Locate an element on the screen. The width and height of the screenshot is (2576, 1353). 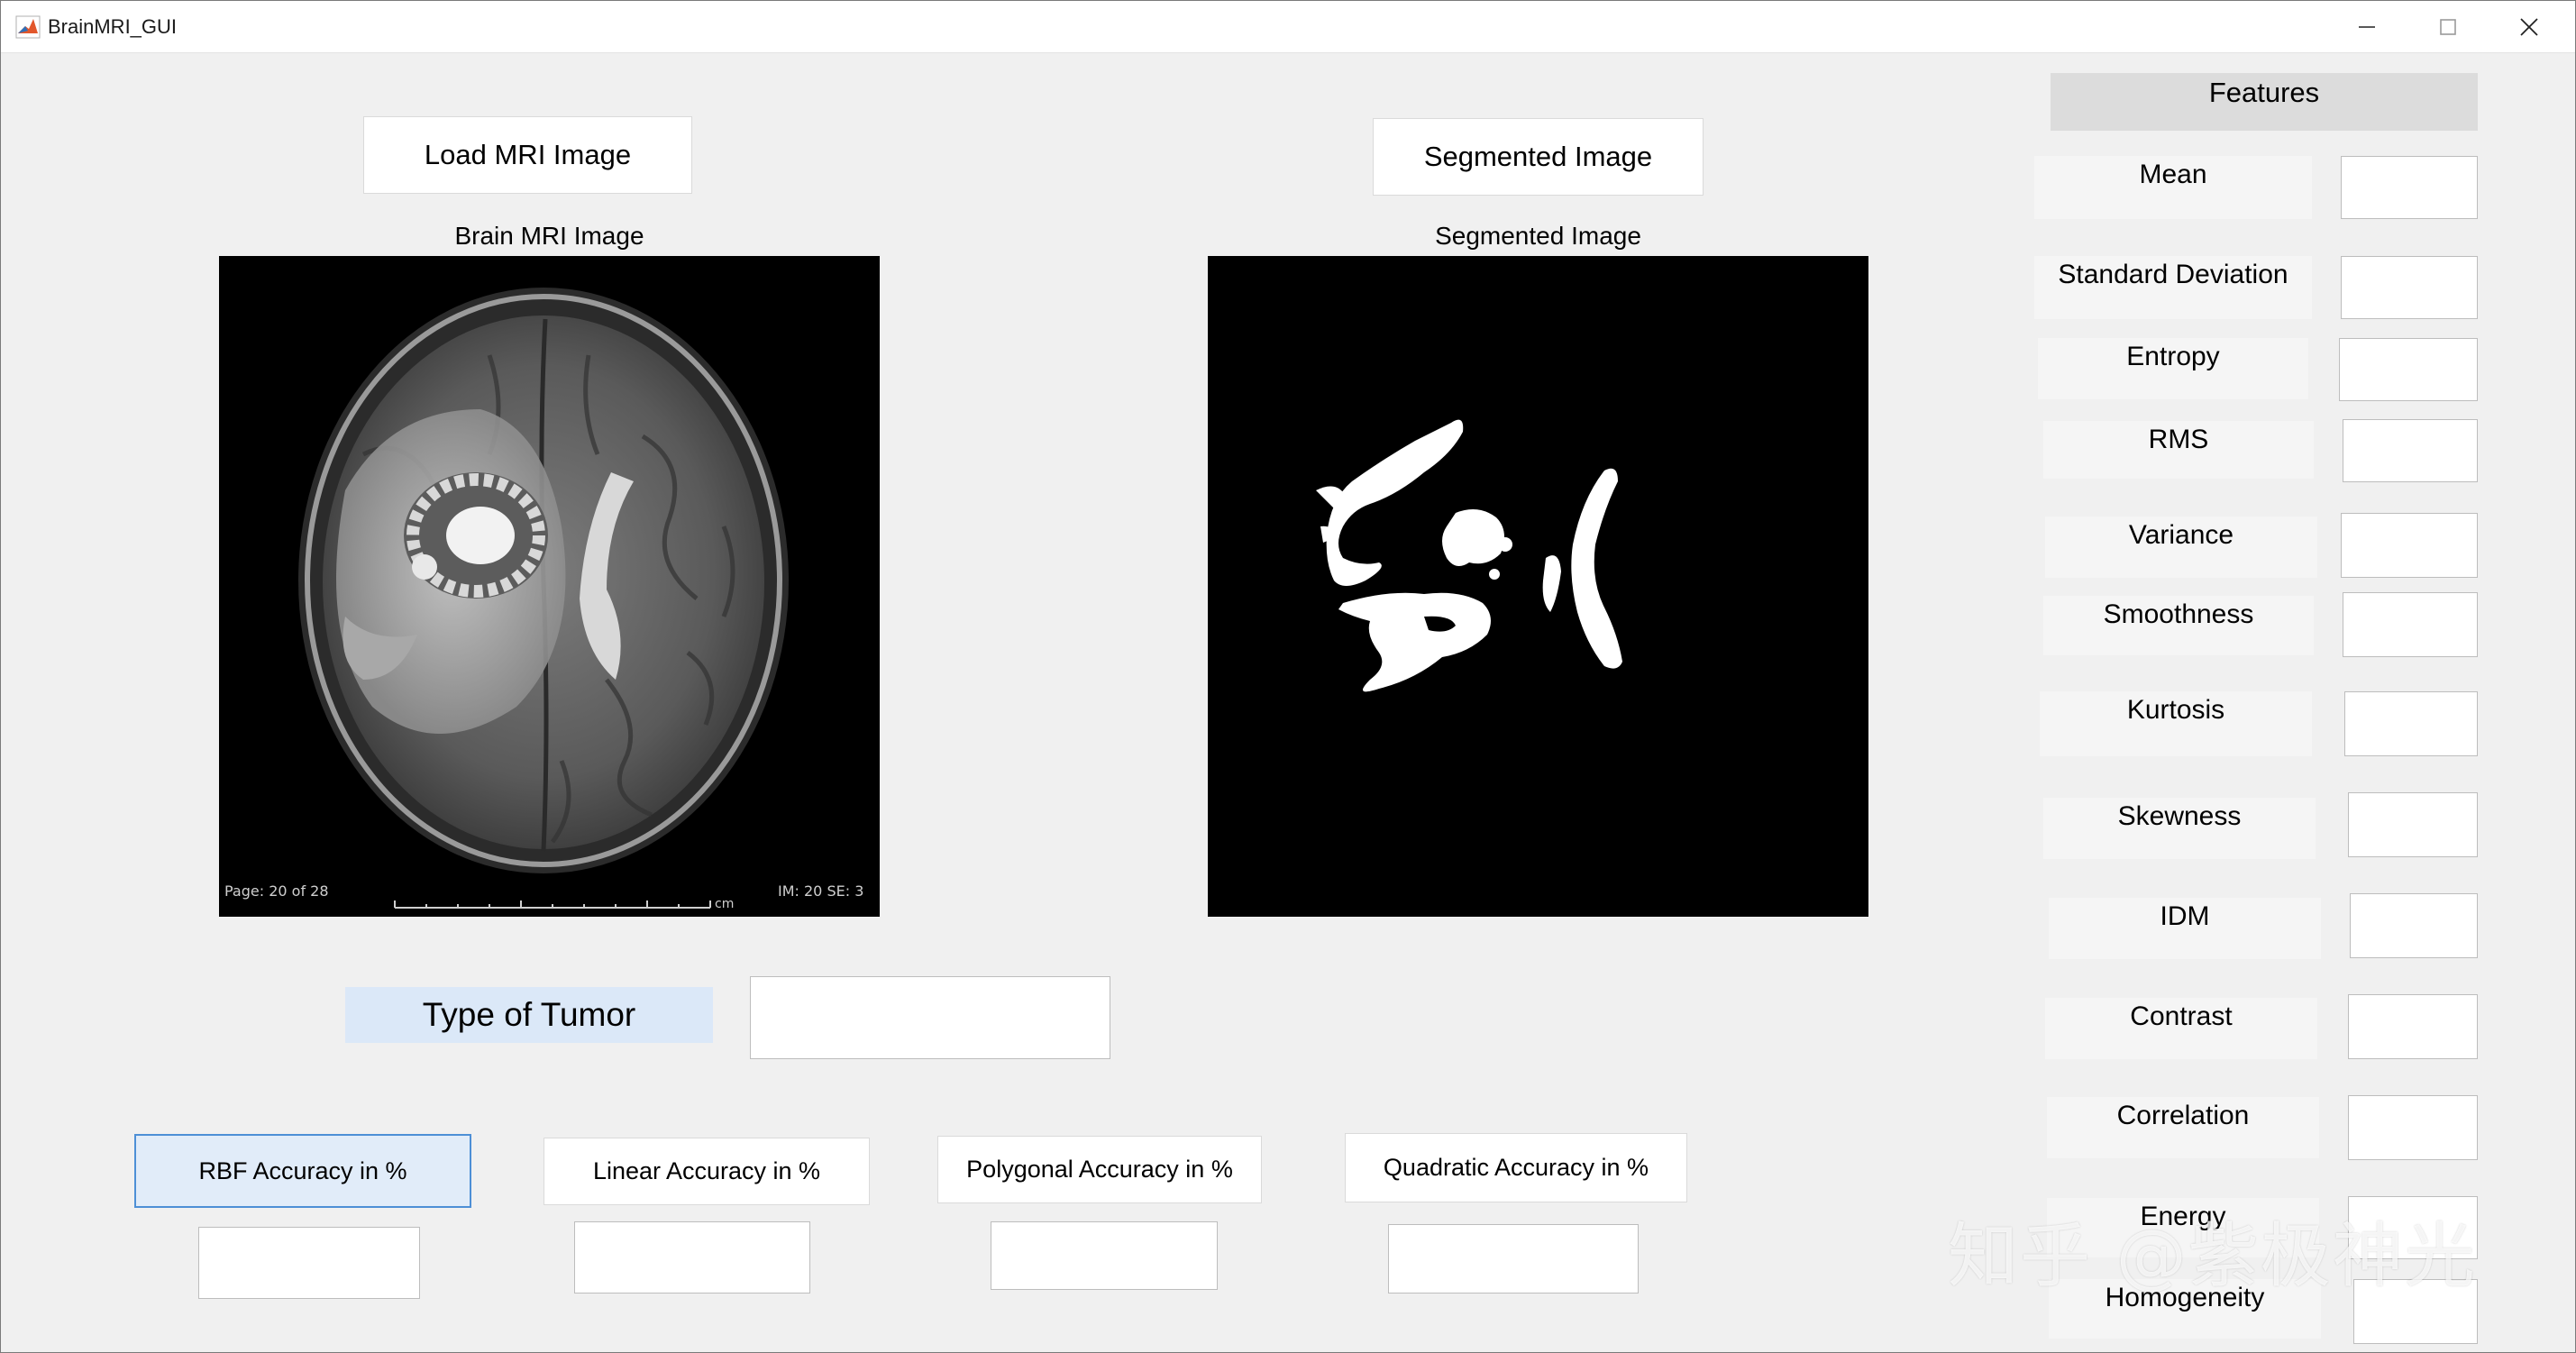
maximize-button is located at coordinates (2448, 27).